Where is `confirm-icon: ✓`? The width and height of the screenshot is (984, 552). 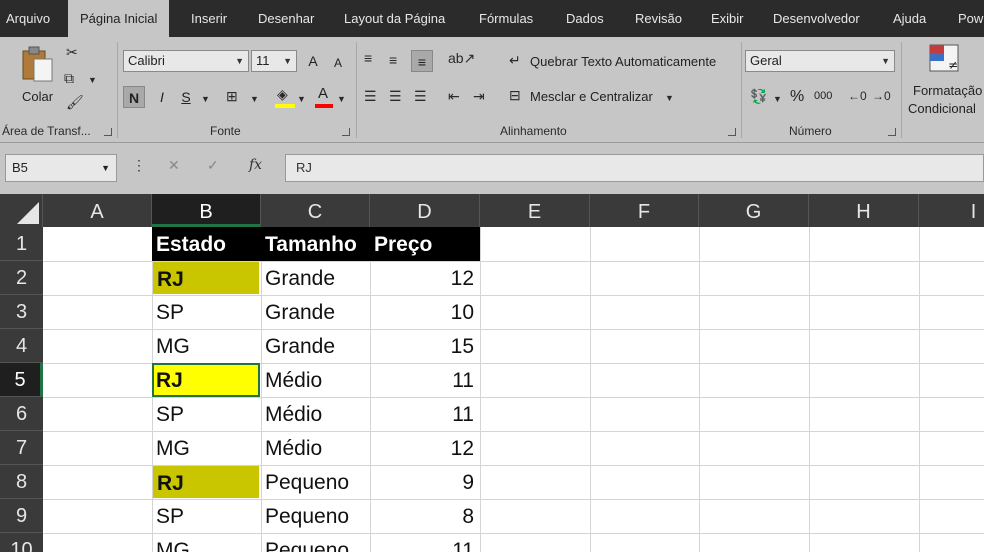
confirm-icon: ✓ is located at coordinates (213, 165).